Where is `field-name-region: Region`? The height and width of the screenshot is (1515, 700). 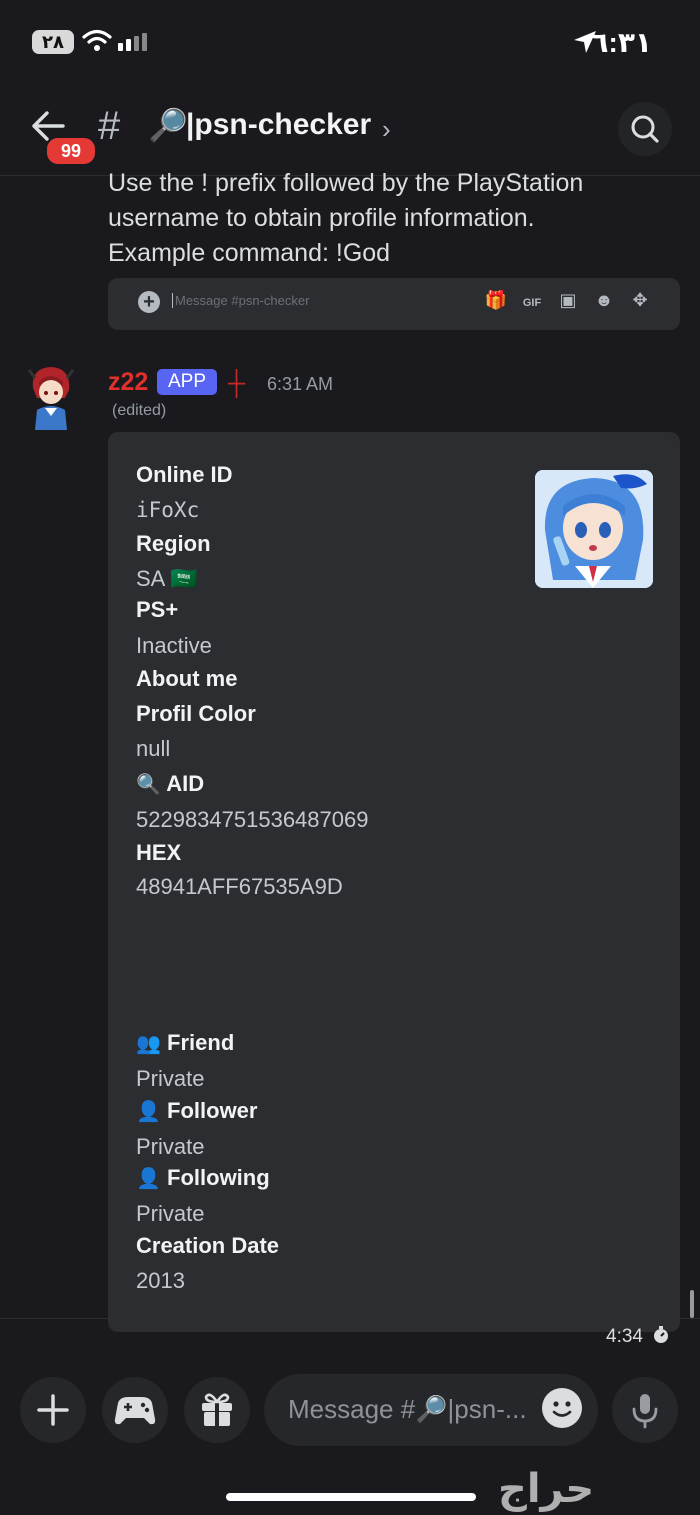
field-name-region: Region is located at coordinates (173, 543).